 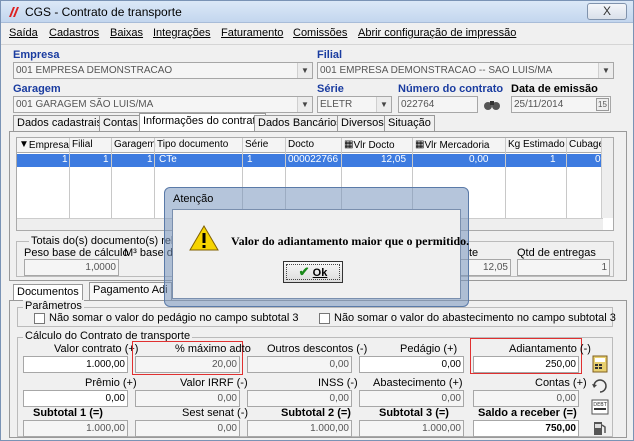 What do you see at coordinates (68, 413) in the screenshot?
I see `subtotal1-label: Subtotal 1 (=)` at bounding box center [68, 413].